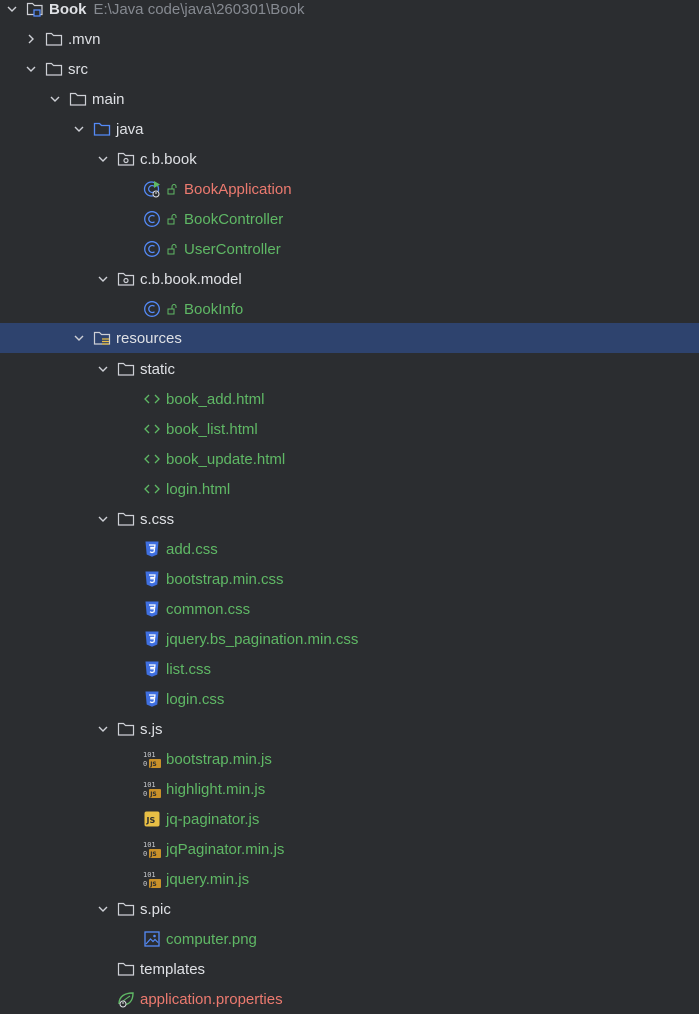 The width and height of the screenshot is (699, 1014). I want to click on chevron-right-icon, so click(31, 39).